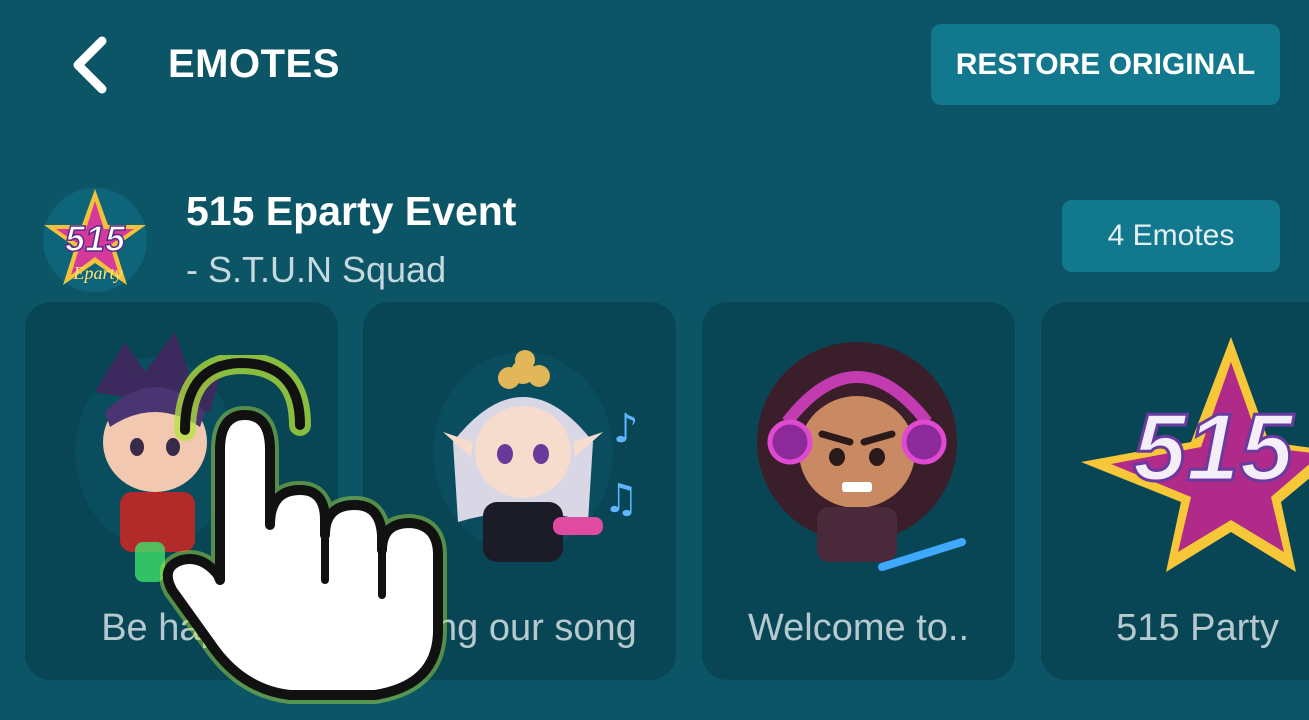  I want to click on event-title: 515 Eparty Event, so click(351, 211).